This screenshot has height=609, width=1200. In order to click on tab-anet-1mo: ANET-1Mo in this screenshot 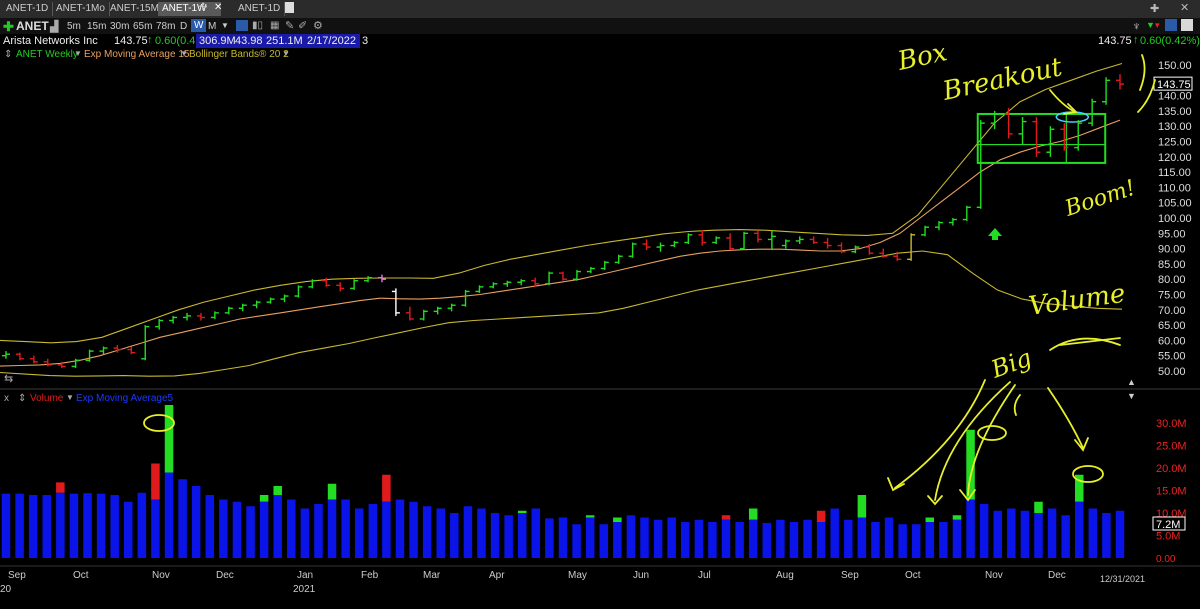, I will do `click(81, 9)`.